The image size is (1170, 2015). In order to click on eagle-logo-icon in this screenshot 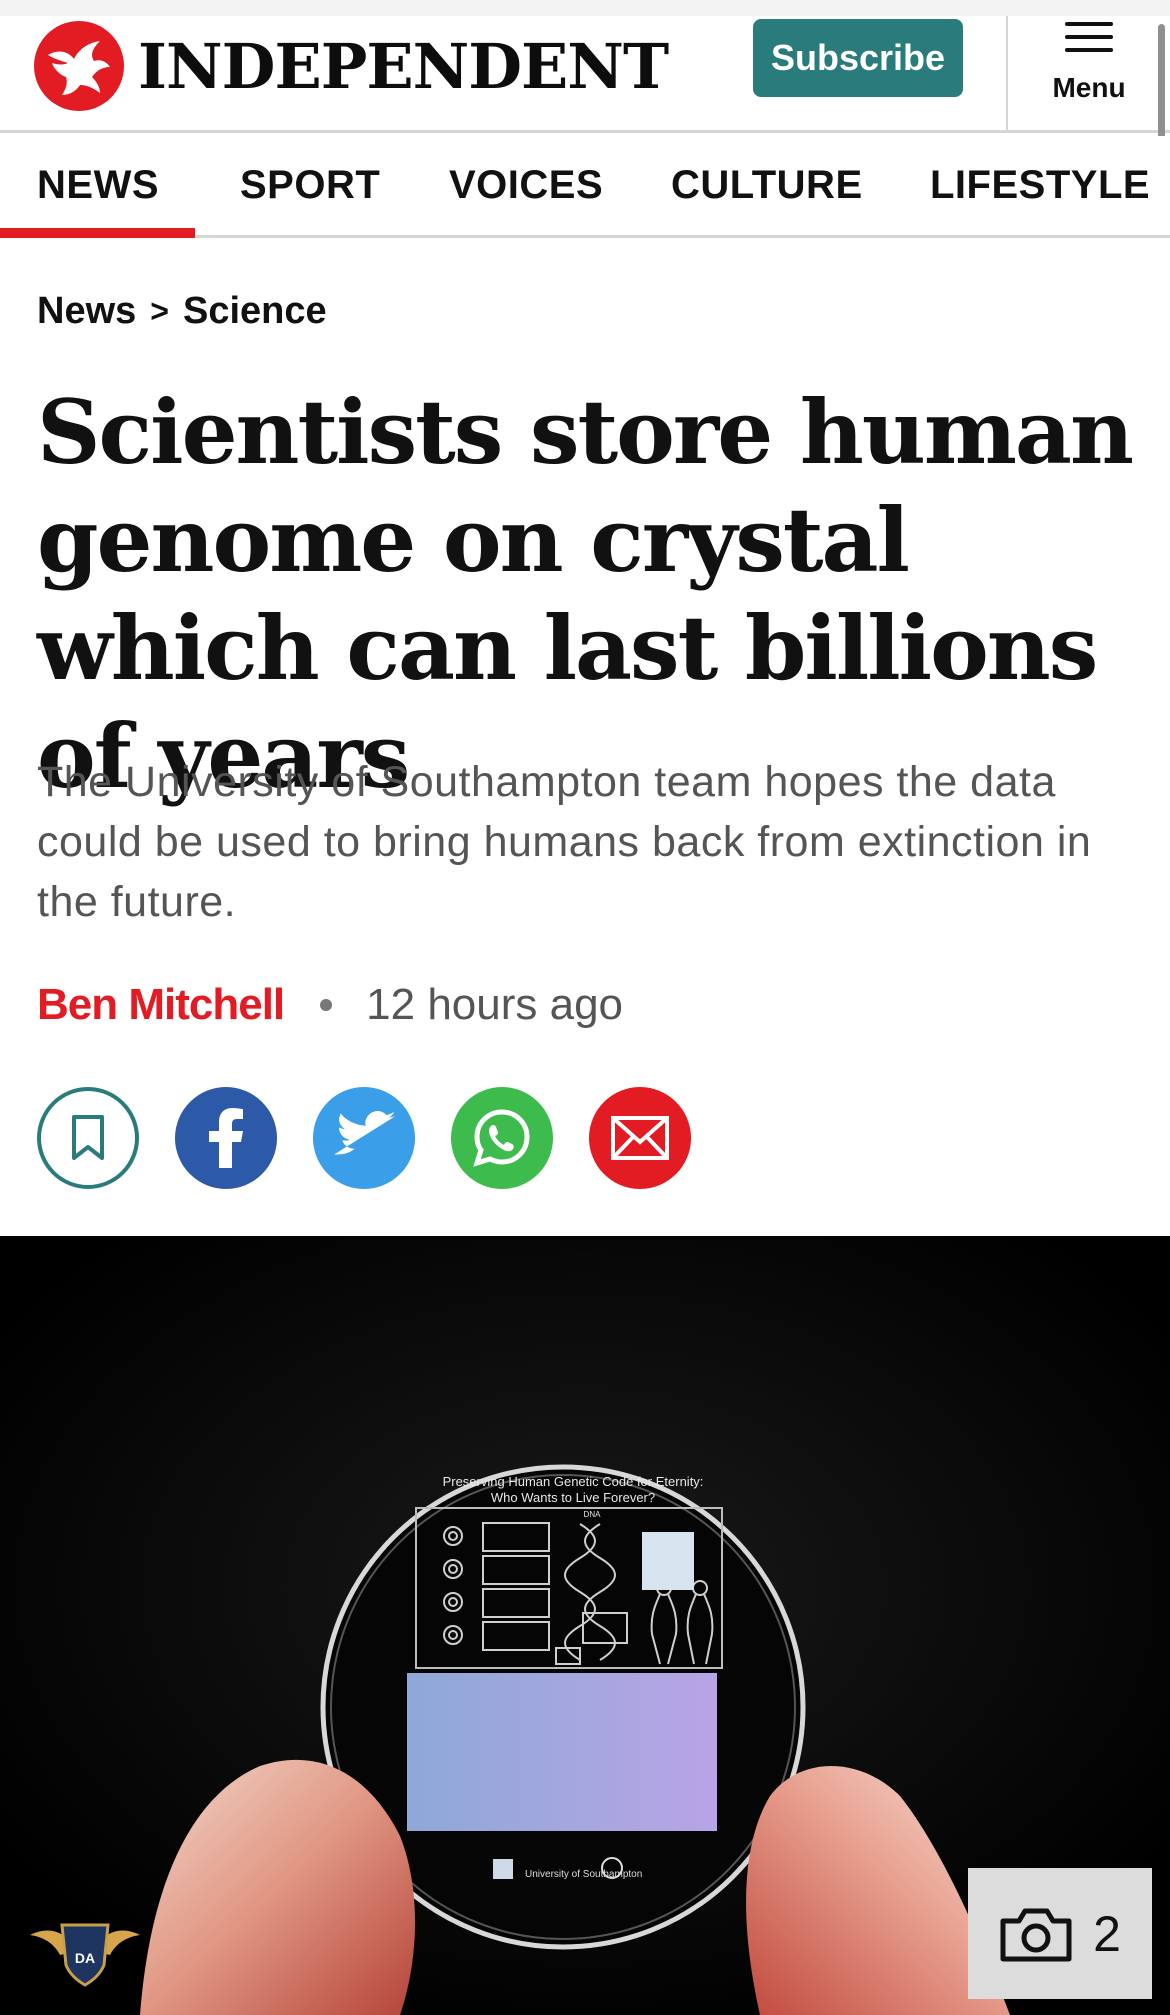, I will do `click(79, 66)`.